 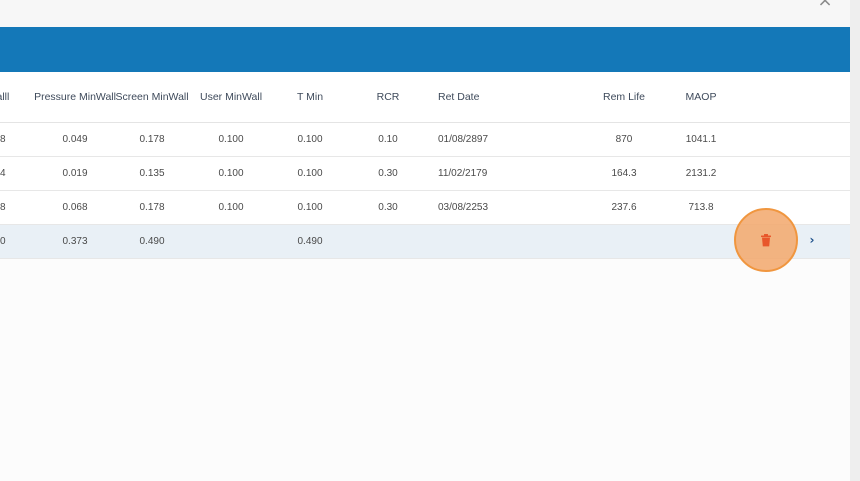 What do you see at coordinates (75, 207) in the screenshot?
I see `cell-pressure-min-wall: 0.068` at bounding box center [75, 207].